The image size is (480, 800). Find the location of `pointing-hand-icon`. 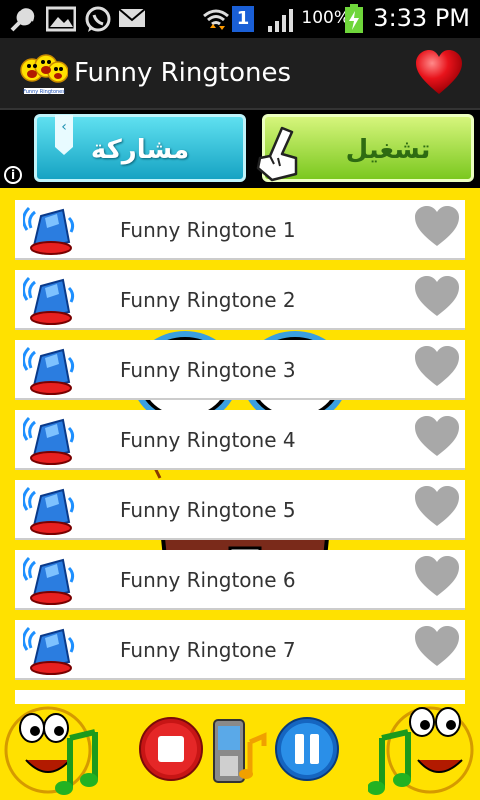

pointing-hand-icon is located at coordinates (277, 154).